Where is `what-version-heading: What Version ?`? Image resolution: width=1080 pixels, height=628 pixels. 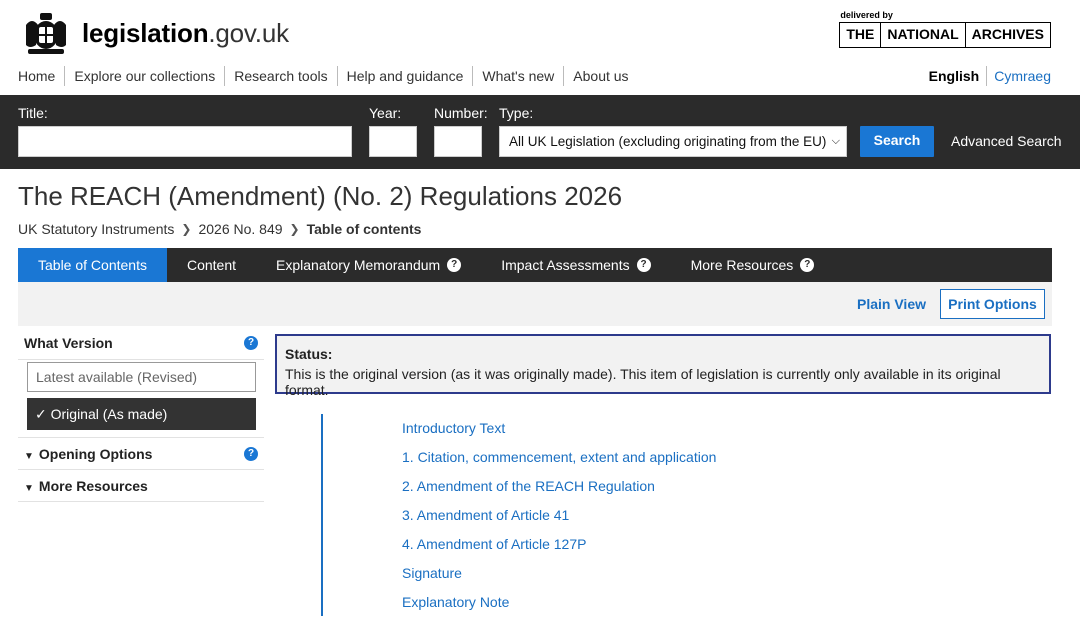
what-version-heading: What Version ? is located at coordinates (141, 343).